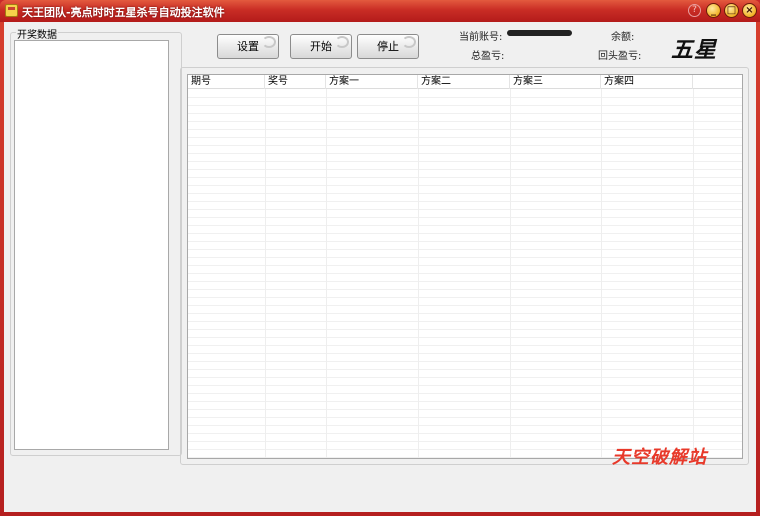 This screenshot has width=760, height=516. Describe the element at coordinates (380, 11) in the screenshot. I see `title-bar: 天王团队-亮点时时五星杀号自动投注软件 ? _ □ ×` at that location.